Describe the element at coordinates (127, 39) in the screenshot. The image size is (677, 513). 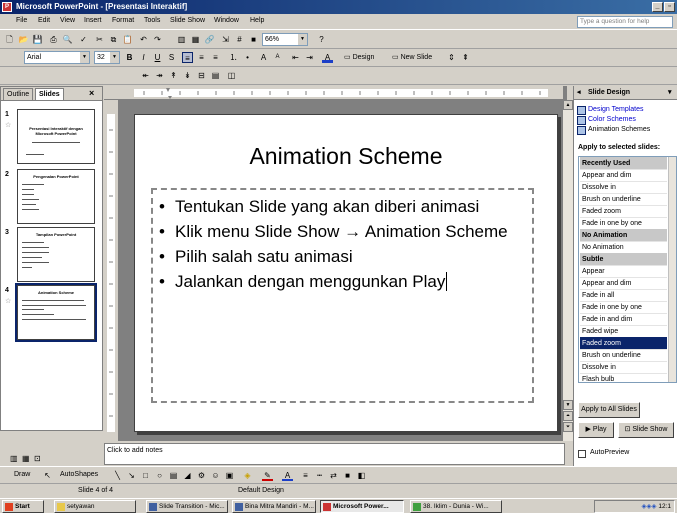
I see `paste-icon: 📋` at that location.